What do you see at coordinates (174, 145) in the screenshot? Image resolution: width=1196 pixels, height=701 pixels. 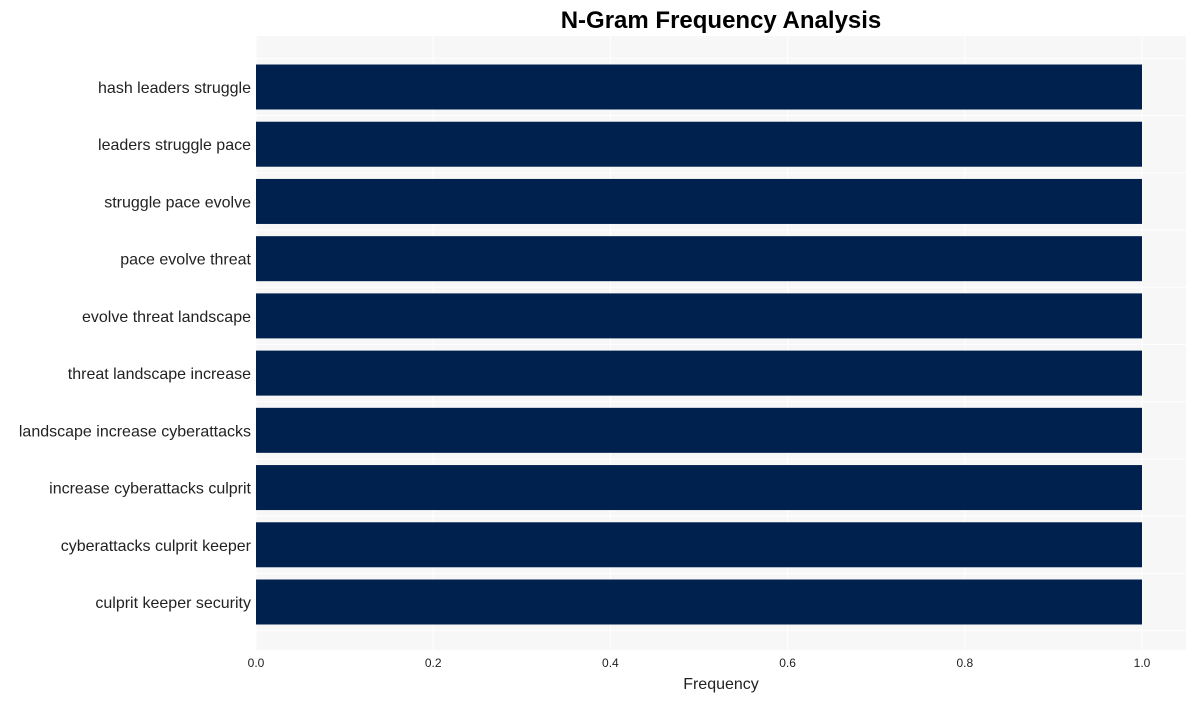 I see `y-tick-label: leaders struggle pace` at bounding box center [174, 145].